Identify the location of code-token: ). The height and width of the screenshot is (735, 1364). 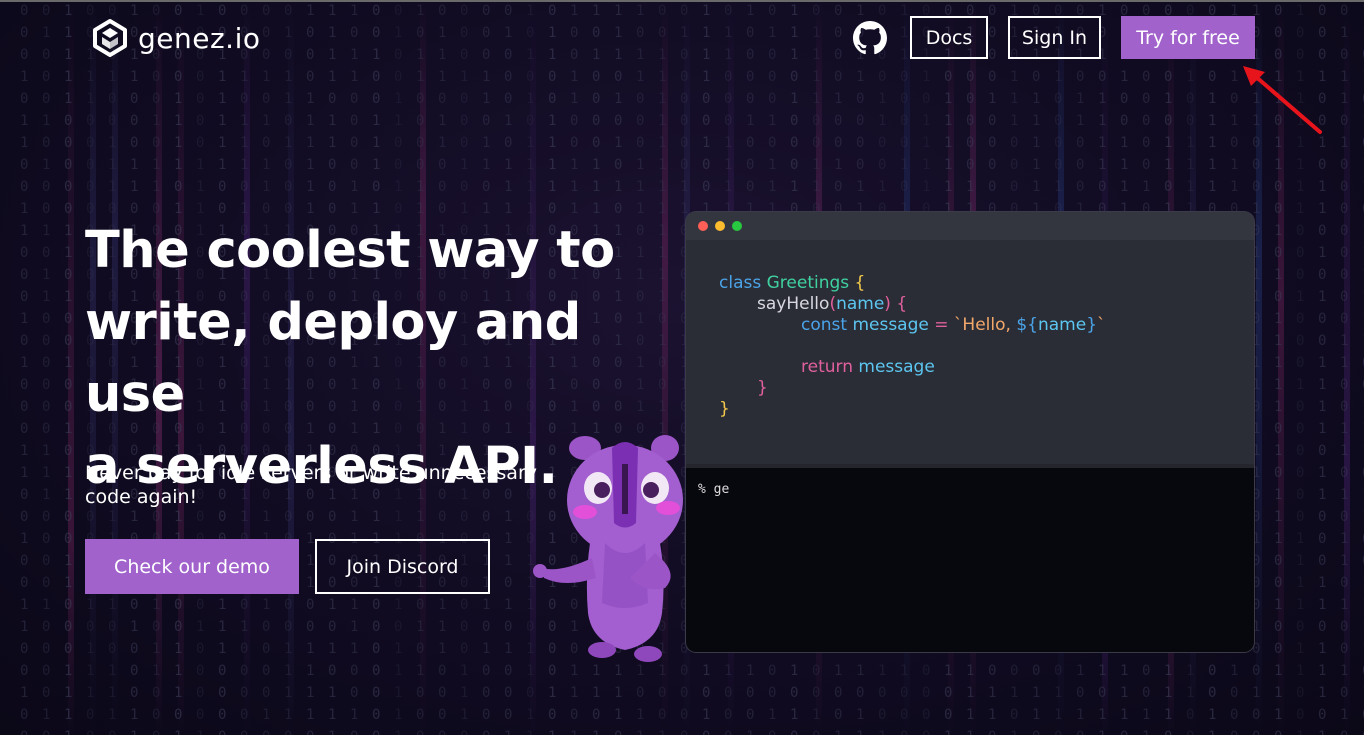
(887, 304).